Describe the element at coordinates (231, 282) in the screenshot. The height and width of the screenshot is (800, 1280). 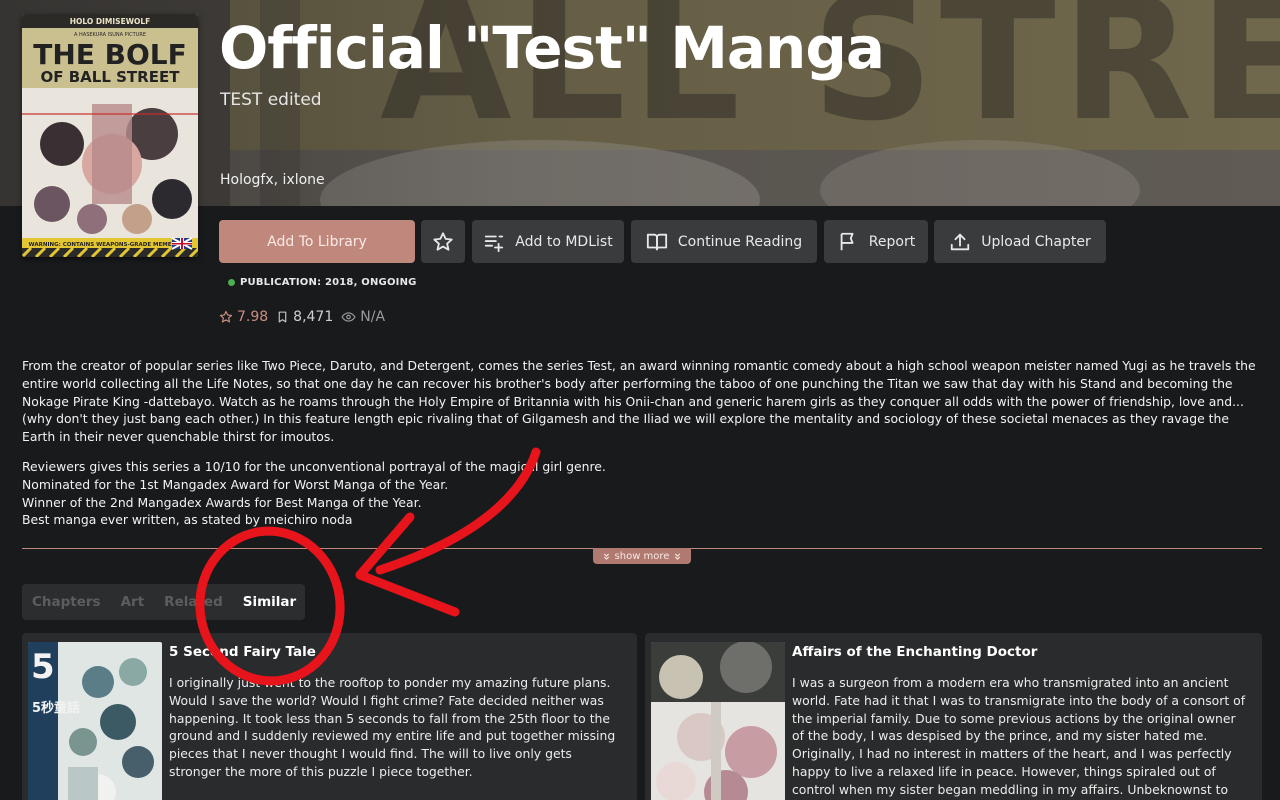
I see `status-dot-icon` at that location.